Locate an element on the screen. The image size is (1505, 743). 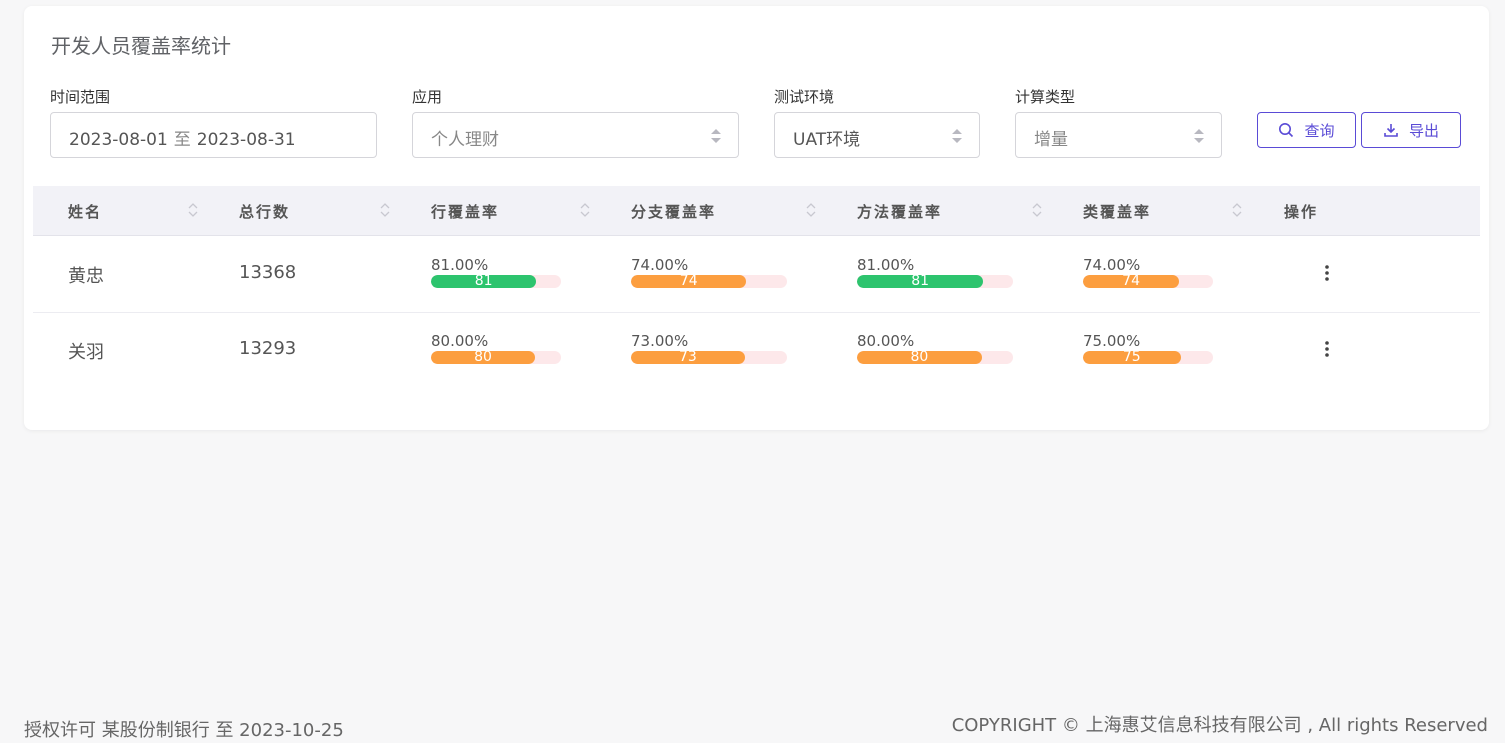
env-select: UAT环境 is located at coordinates (877, 135).